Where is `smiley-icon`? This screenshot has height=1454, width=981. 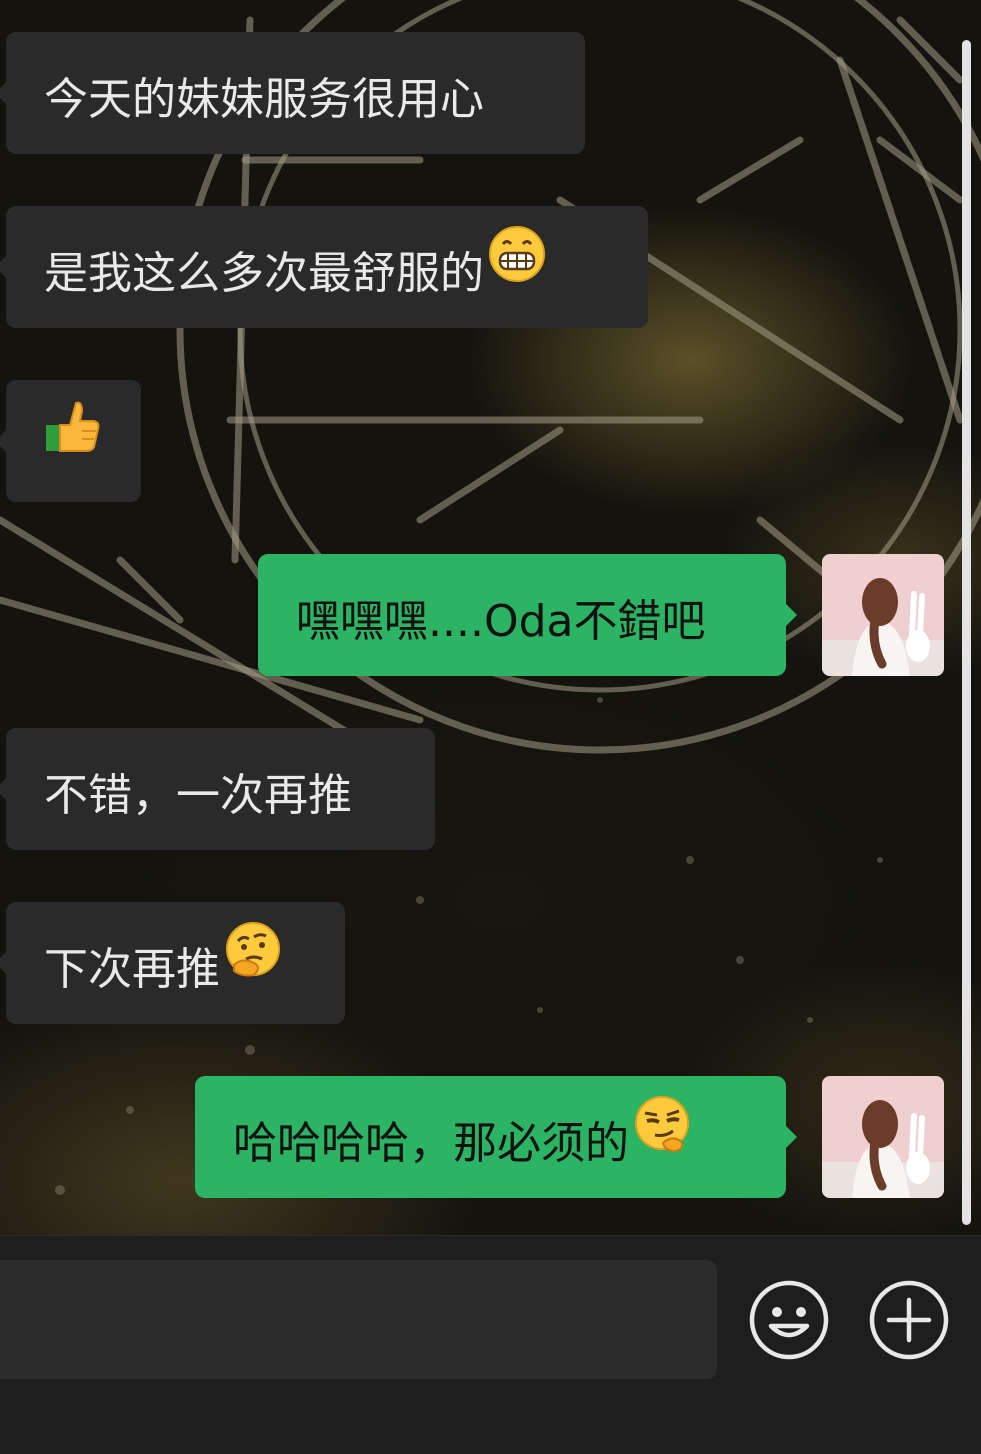
smiley-icon is located at coordinates (789, 1320).